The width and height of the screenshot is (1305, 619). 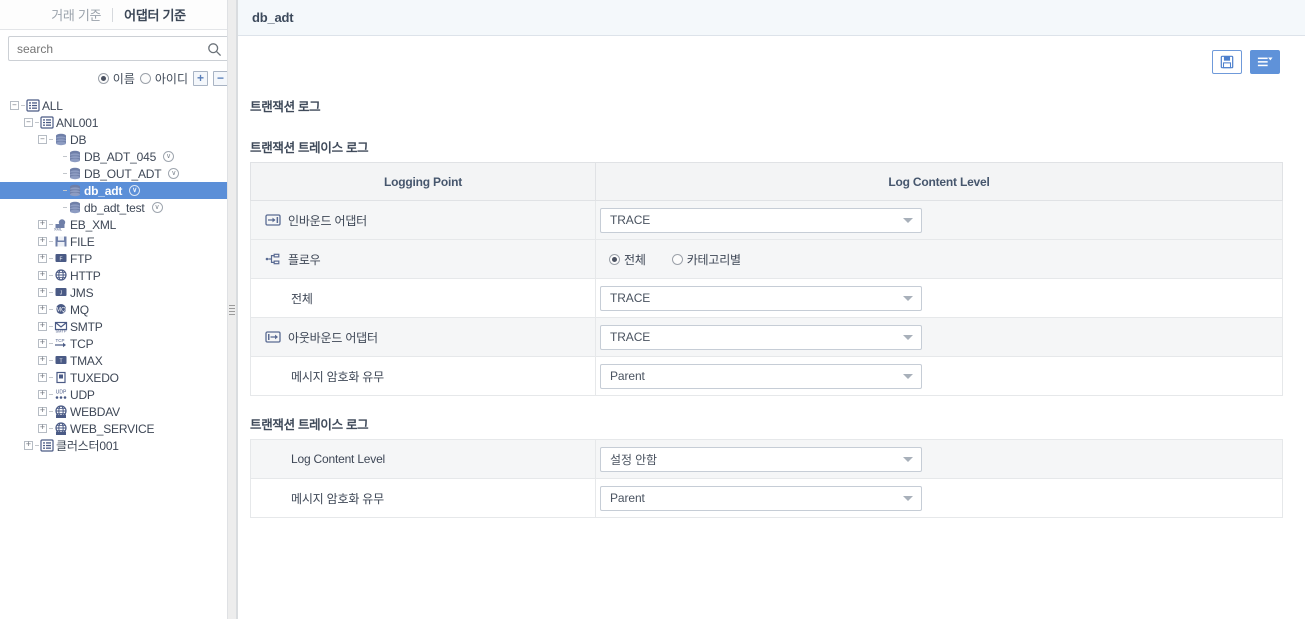 I want to click on tree-node-db-adt-test: db_adt_test ∨, so click(x=118, y=207).